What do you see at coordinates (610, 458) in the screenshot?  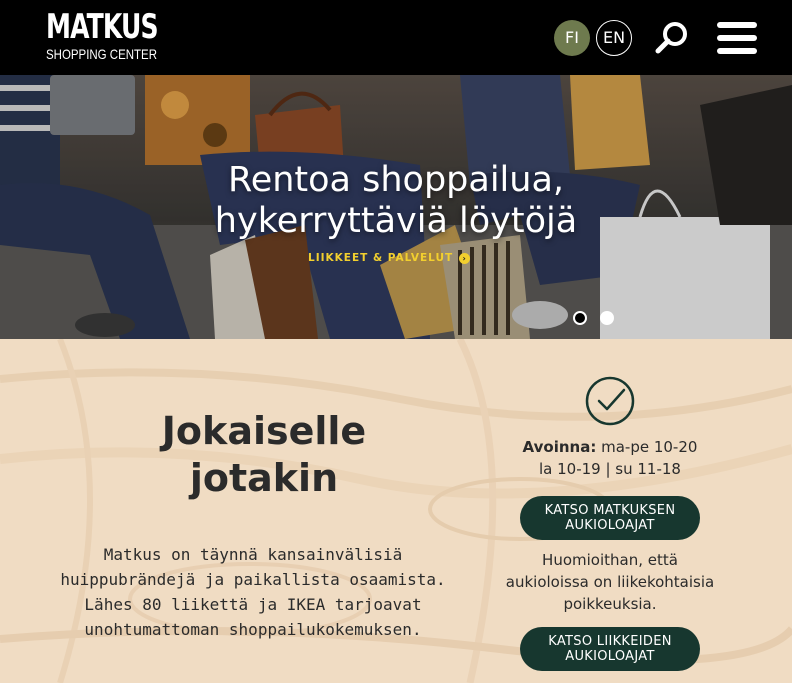 I see `opening-hours: Avoinna: ma-pe 10-20 la 10-19 | su 11-18` at bounding box center [610, 458].